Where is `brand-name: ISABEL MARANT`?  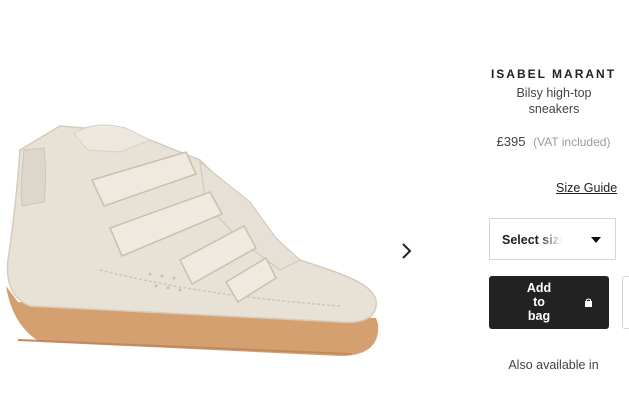 brand-name: ISABEL MARANT is located at coordinates (553, 74).